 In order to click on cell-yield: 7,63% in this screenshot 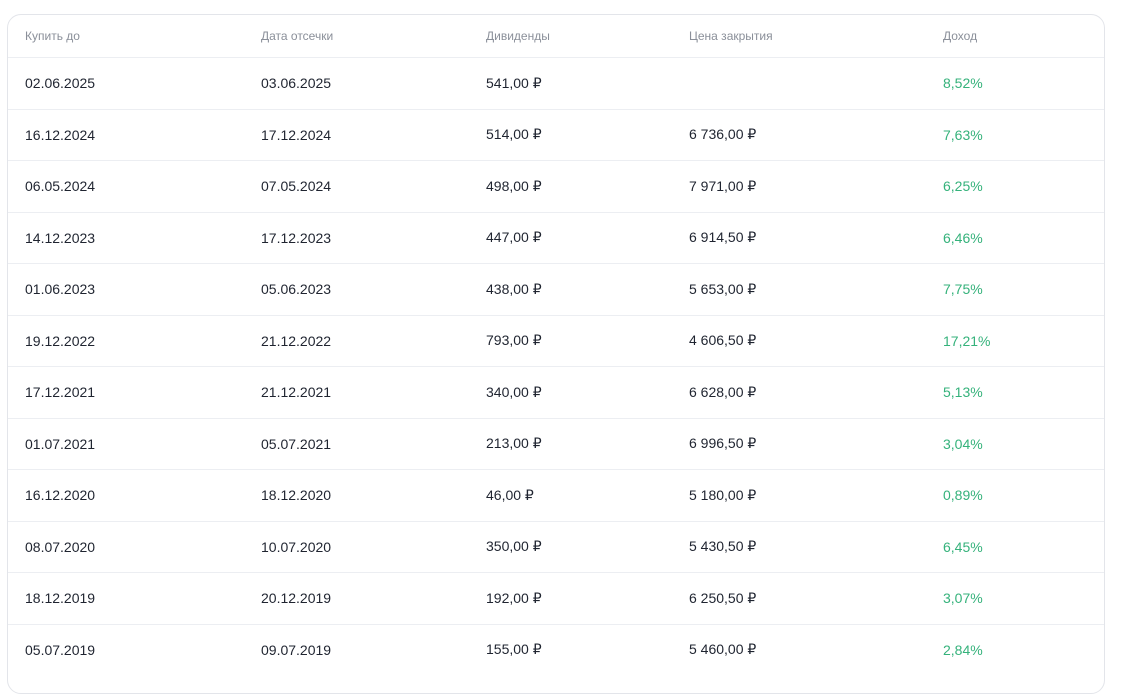, I will do `click(963, 134)`.